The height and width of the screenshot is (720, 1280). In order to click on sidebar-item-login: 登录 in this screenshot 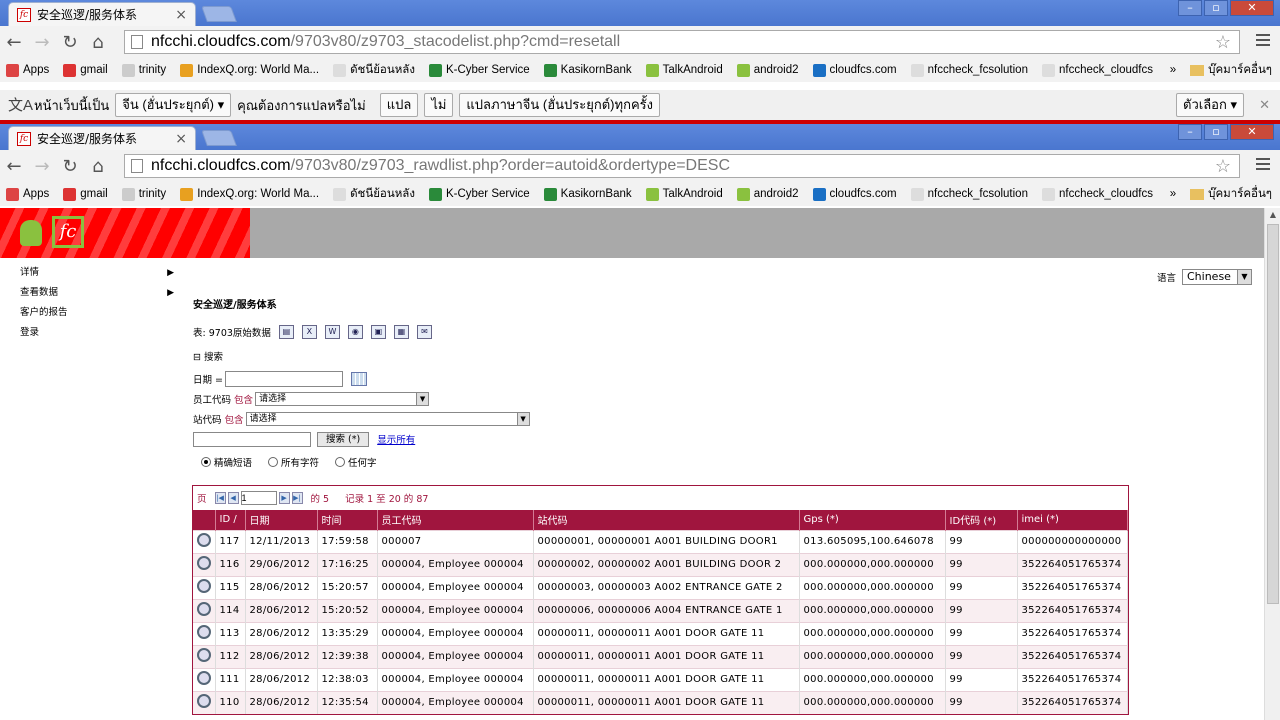, I will do `click(100, 336)`.